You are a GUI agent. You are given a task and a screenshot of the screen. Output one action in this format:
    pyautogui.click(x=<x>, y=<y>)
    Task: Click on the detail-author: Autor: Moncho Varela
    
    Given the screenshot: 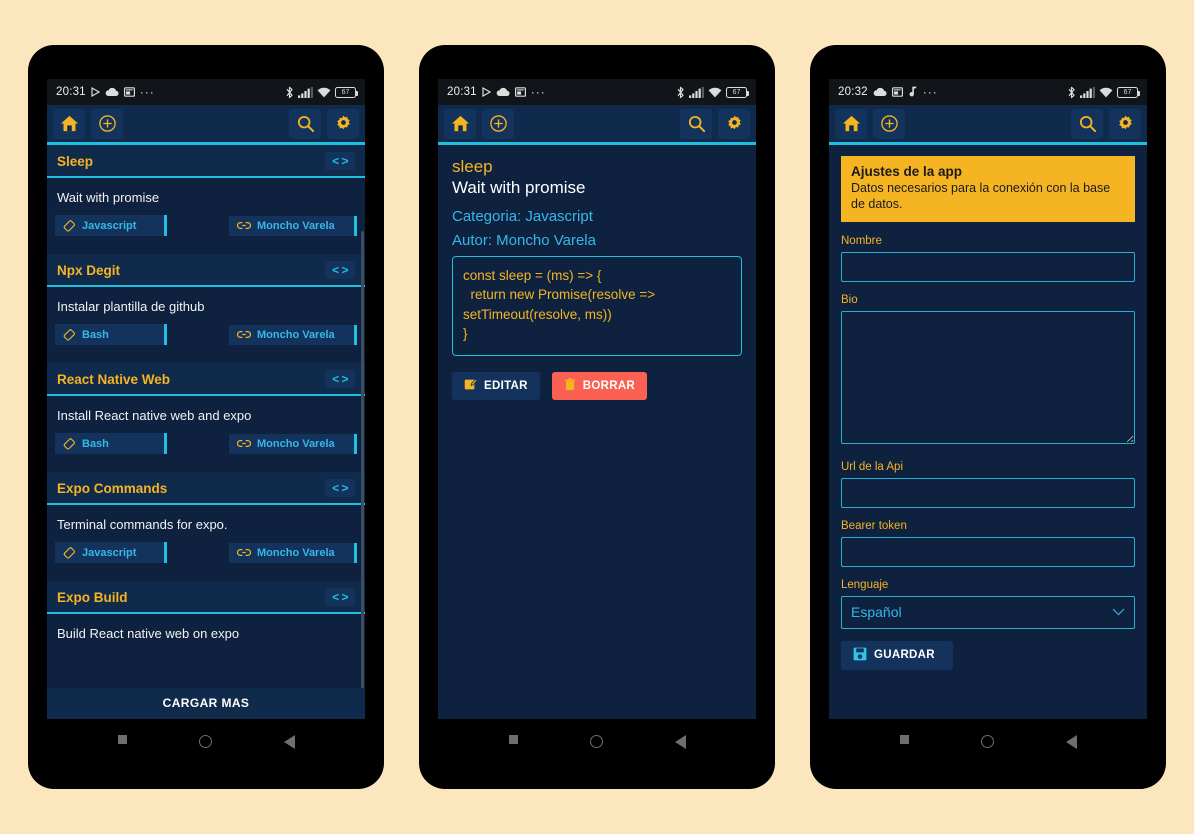 What is the action you would take?
    pyautogui.click(x=524, y=240)
    